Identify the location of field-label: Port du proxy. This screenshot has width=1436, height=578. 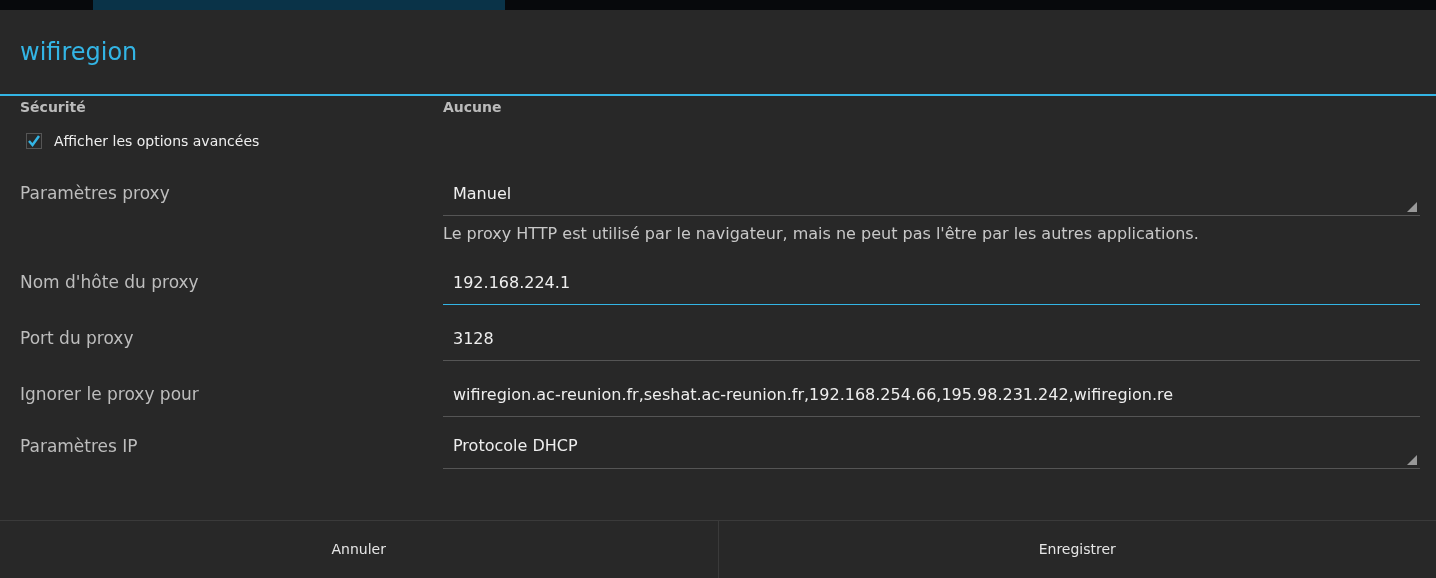
(77, 338).